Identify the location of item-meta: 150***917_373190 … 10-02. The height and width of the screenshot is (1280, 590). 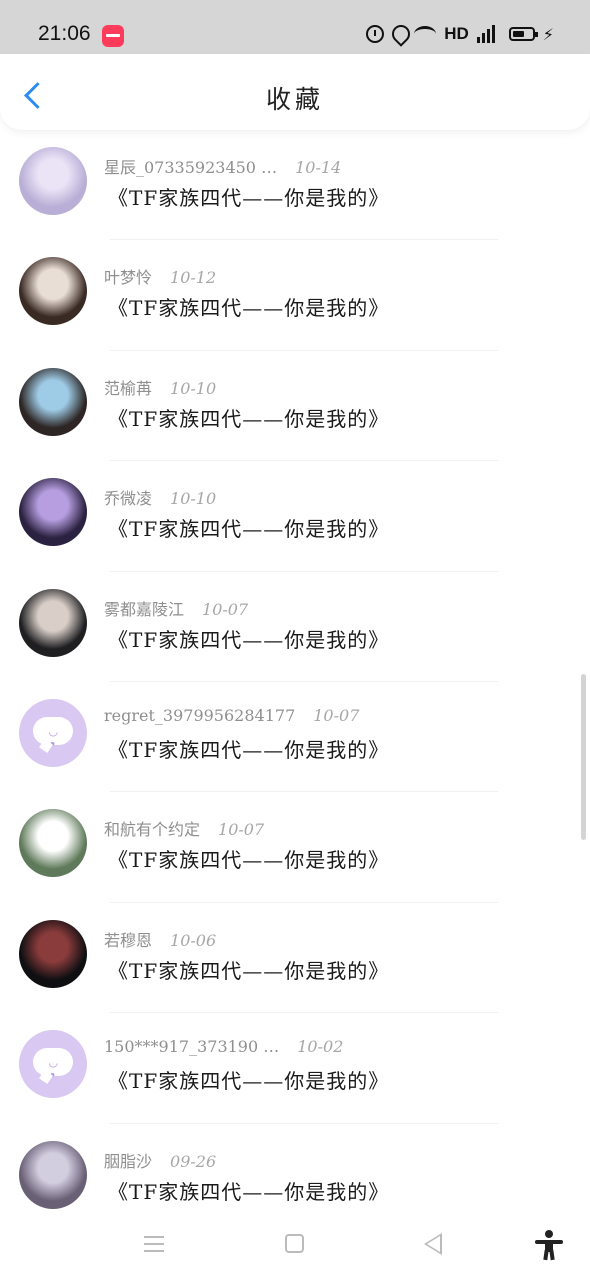
(223, 1048).